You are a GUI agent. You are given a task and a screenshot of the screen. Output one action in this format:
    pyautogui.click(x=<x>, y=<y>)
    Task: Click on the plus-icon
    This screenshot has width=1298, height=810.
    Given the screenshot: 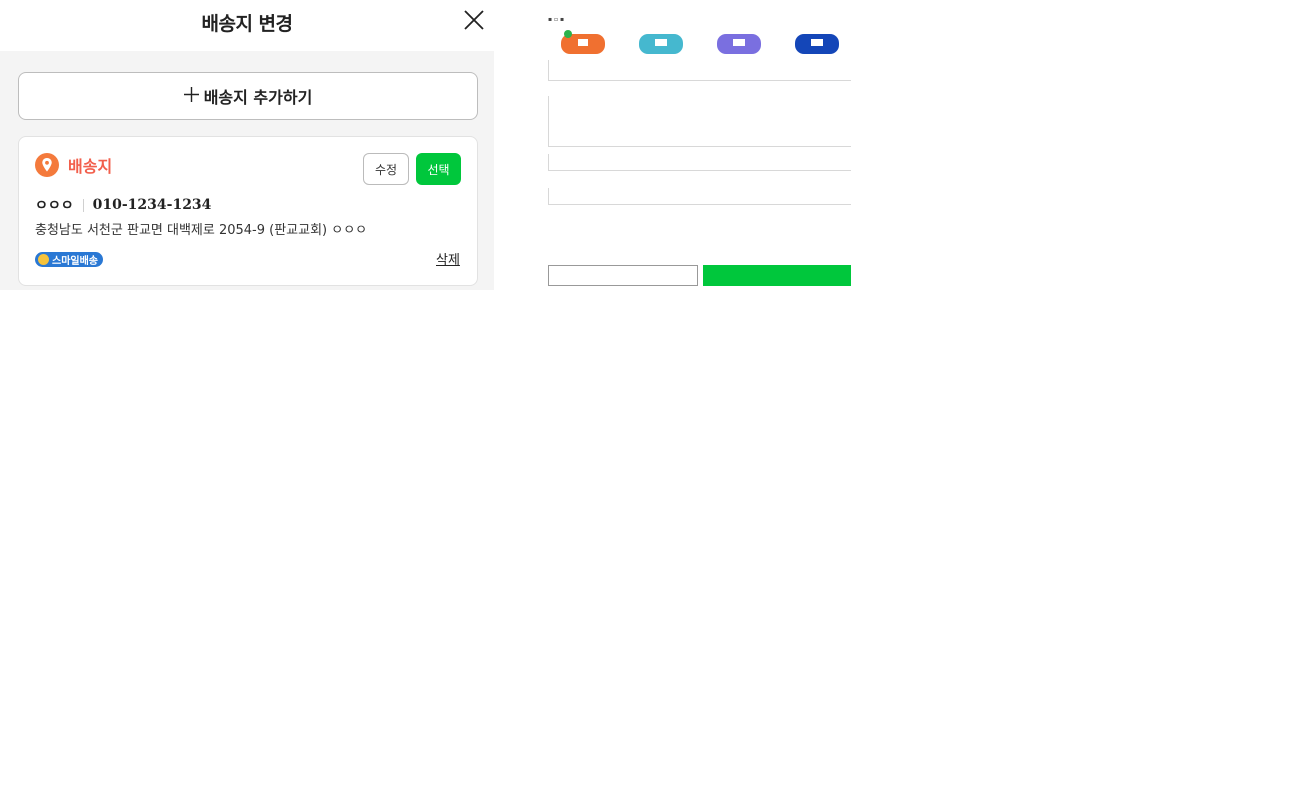 What is the action you would take?
    pyautogui.click(x=191, y=96)
    